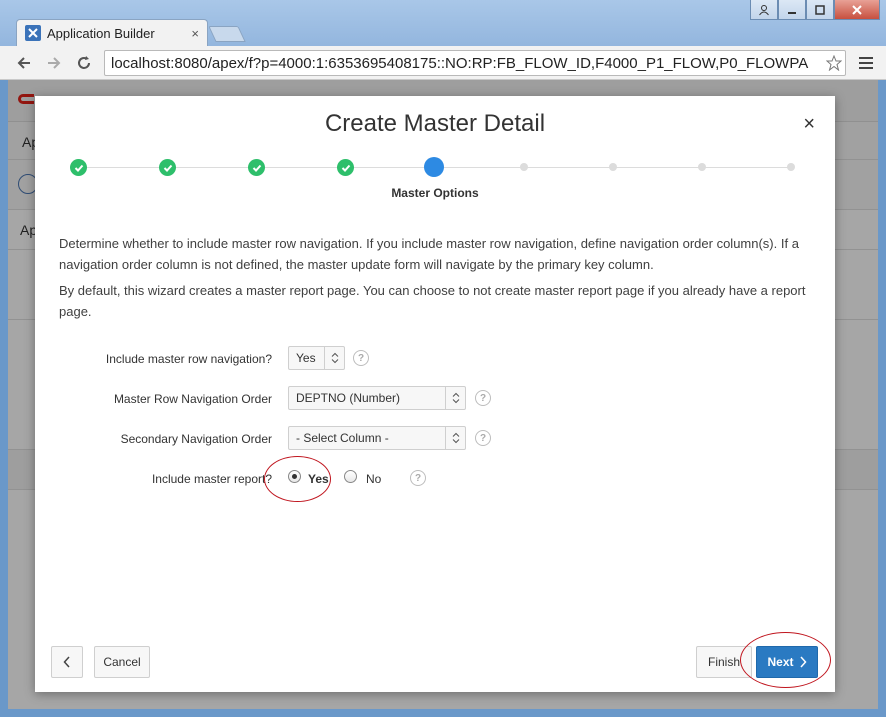 The width and height of the screenshot is (886, 717). I want to click on nav-order-help-icon: ?, so click(483, 398).